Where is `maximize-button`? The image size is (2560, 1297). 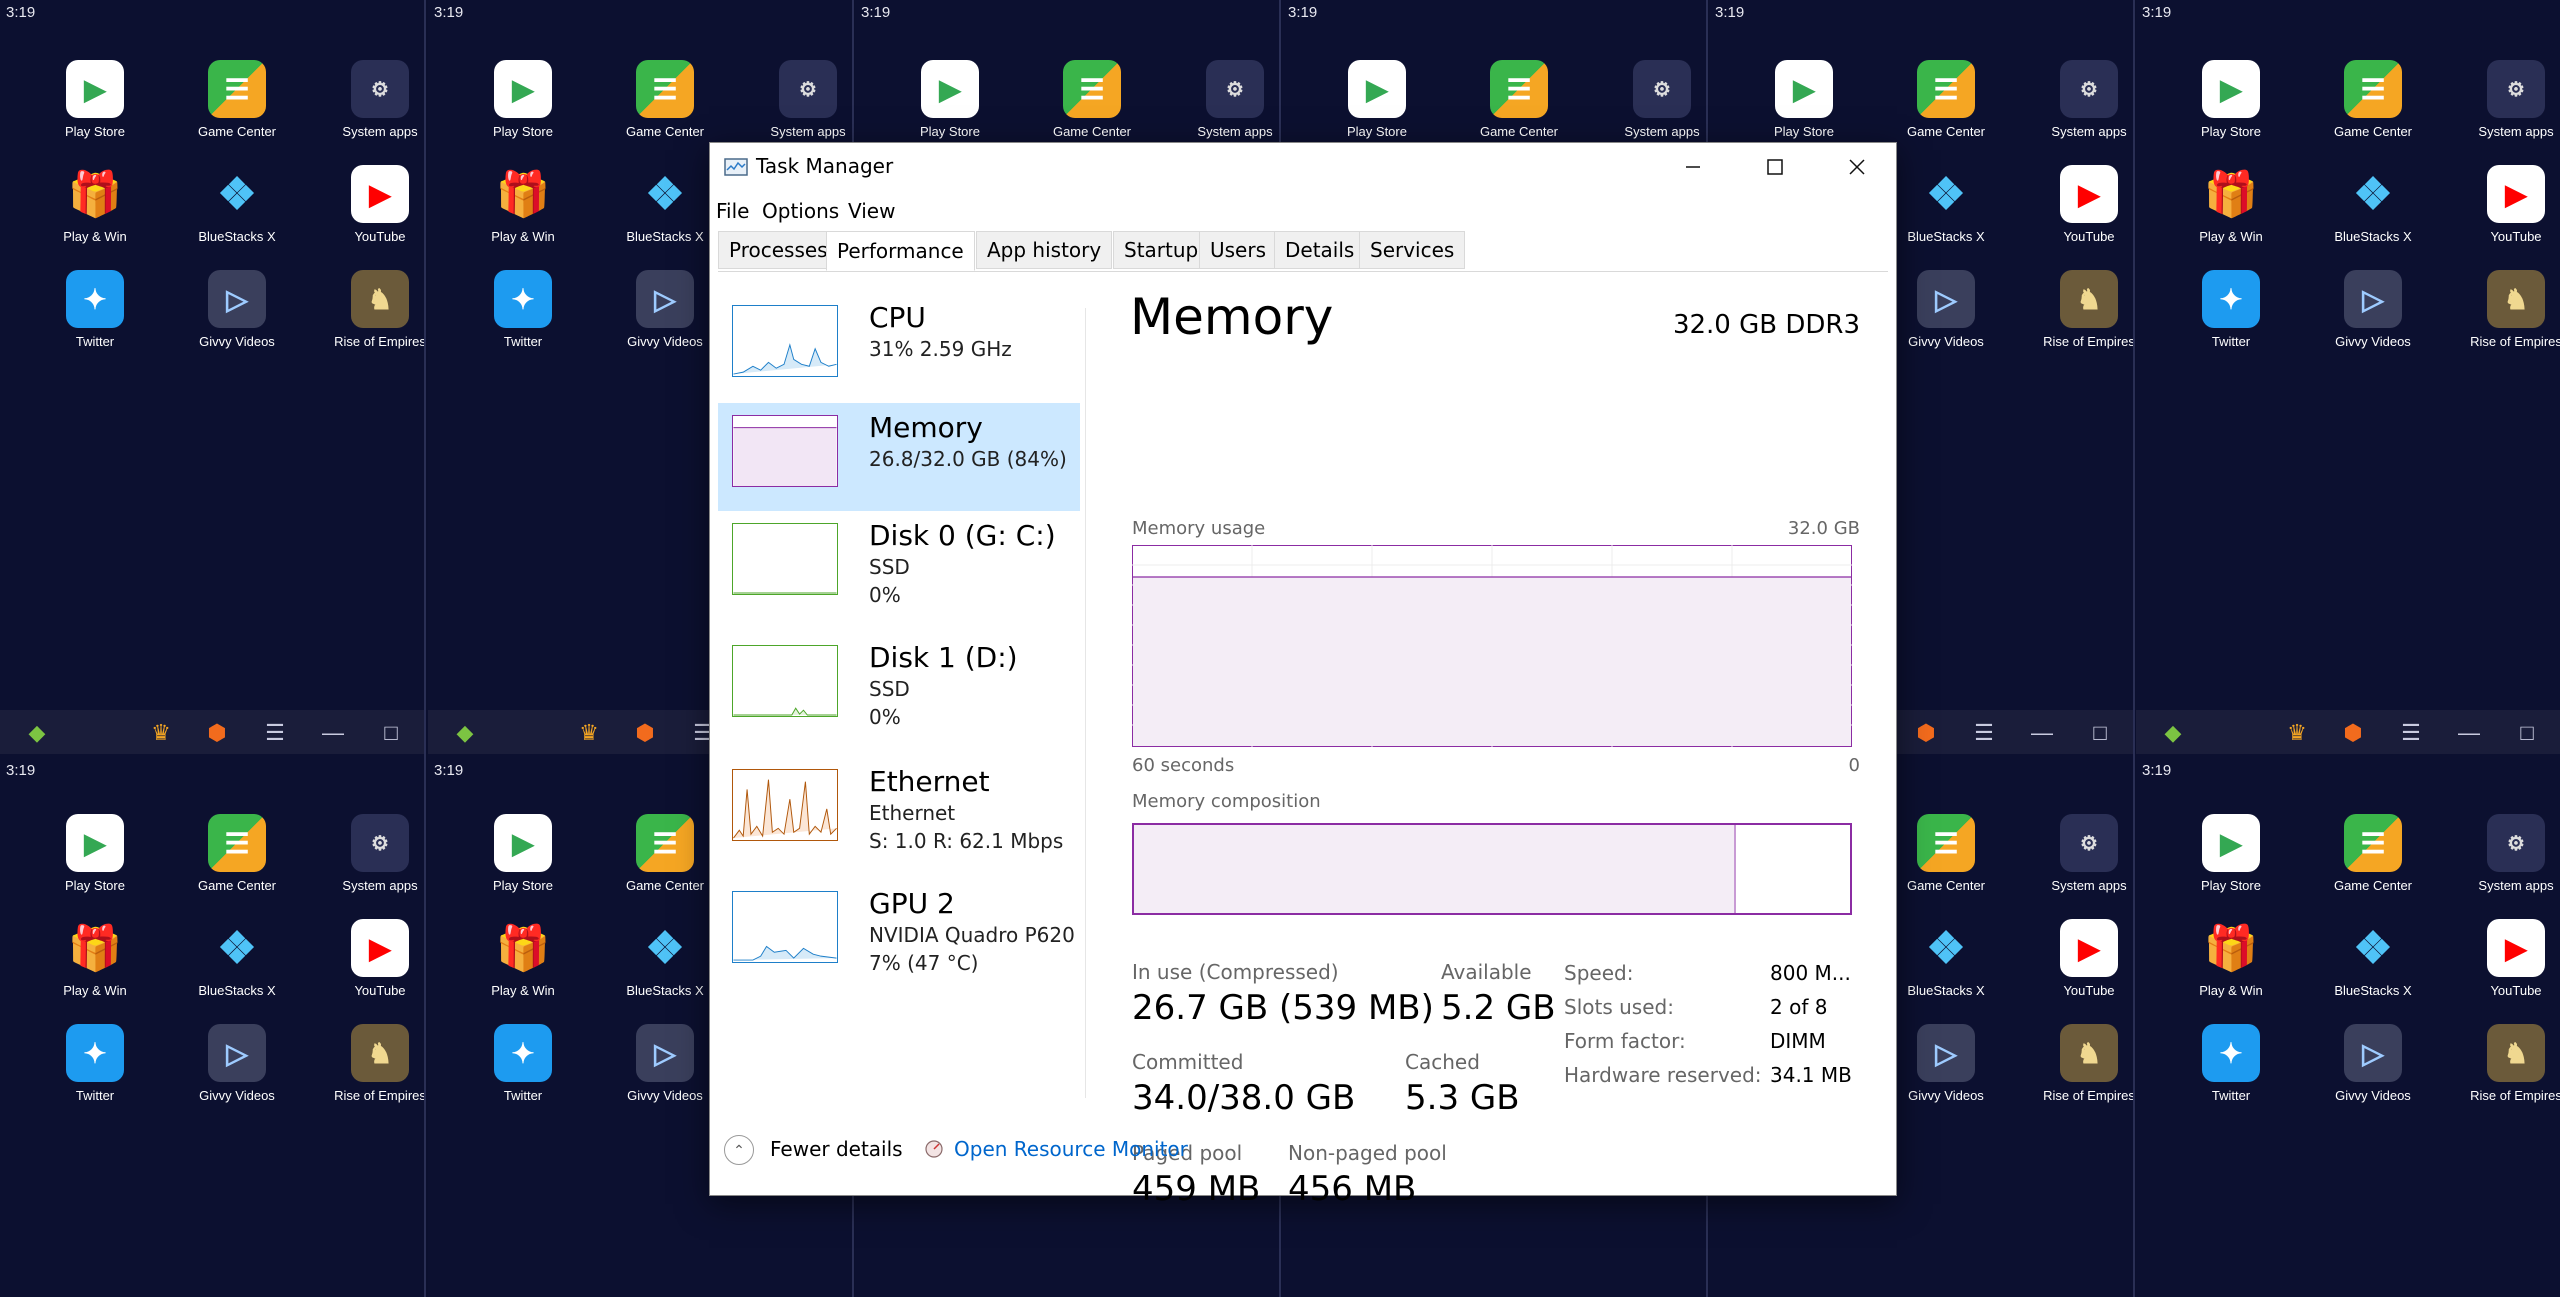 maximize-button is located at coordinates (1775, 167).